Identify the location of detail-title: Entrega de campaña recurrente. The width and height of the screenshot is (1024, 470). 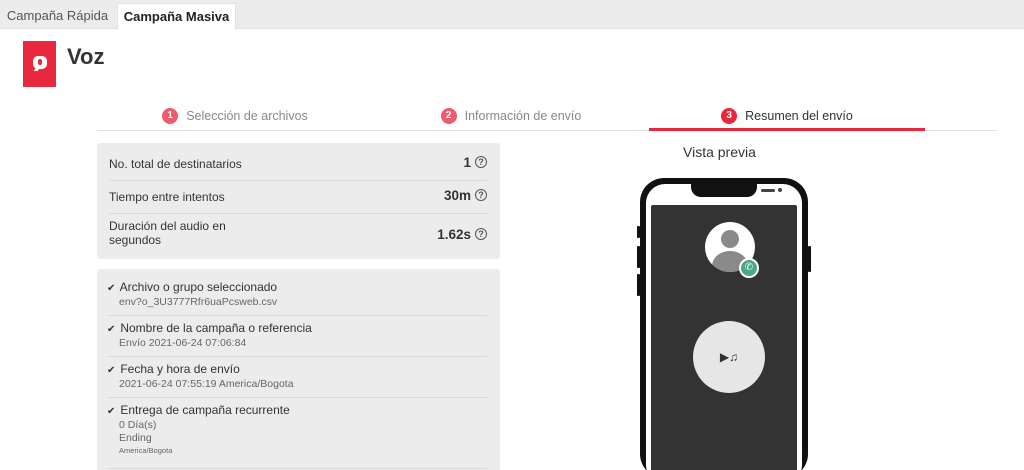
(205, 410).